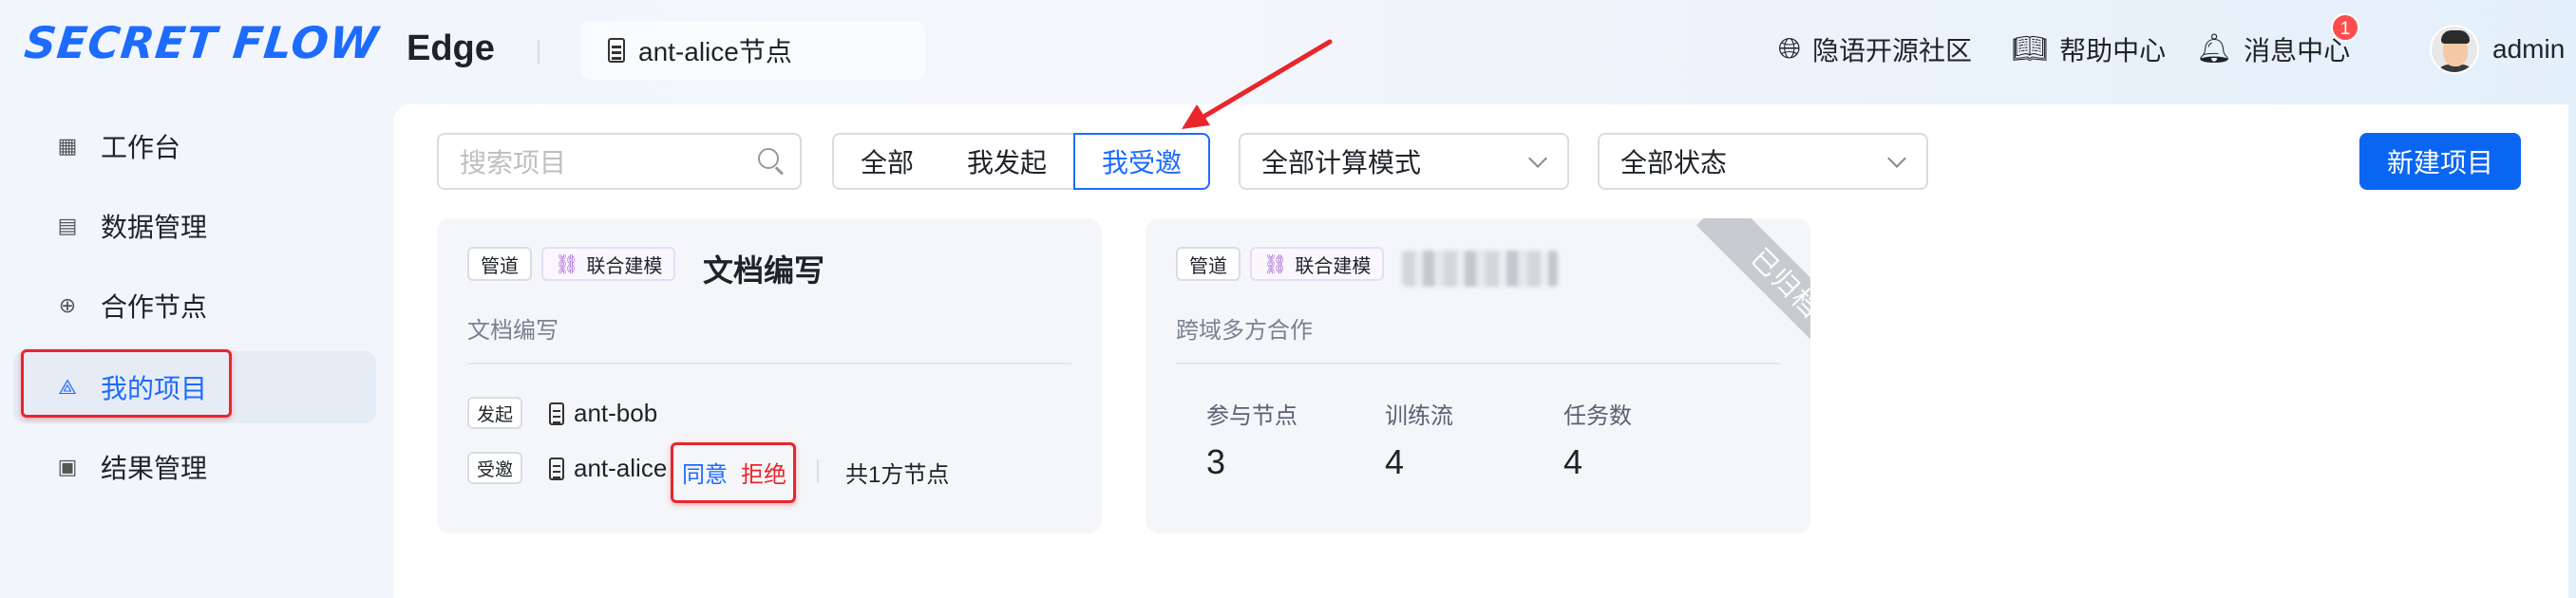 This screenshot has width=2576, height=598. Describe the element at coordinates (1674, 163) in the screenshot. I see `status-value: 全部状态` at that location.